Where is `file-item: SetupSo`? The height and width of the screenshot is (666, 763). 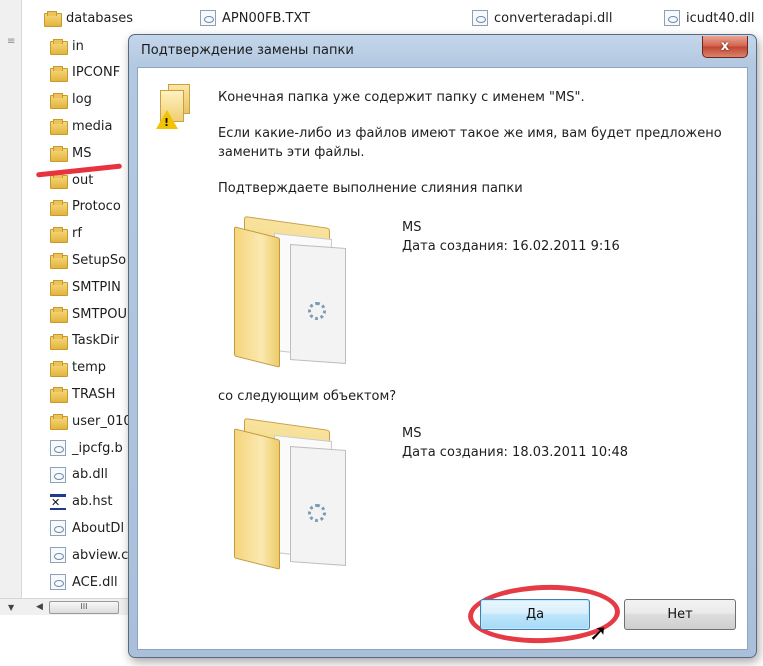
file-item: SetupSo is located at coordinates (88, 260).